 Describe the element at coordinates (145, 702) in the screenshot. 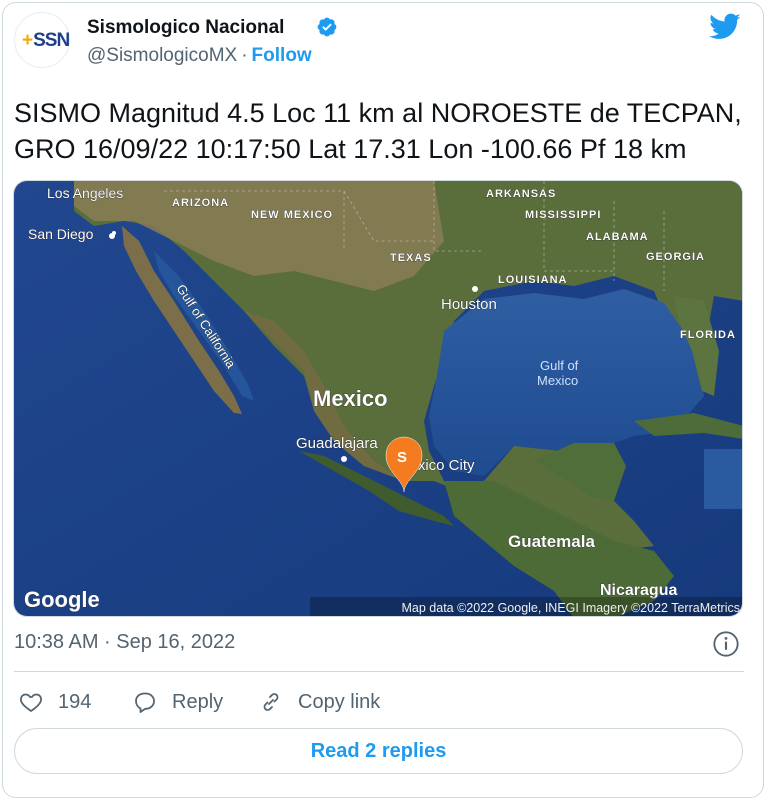

I see `reply-bubble-icon` at that location.